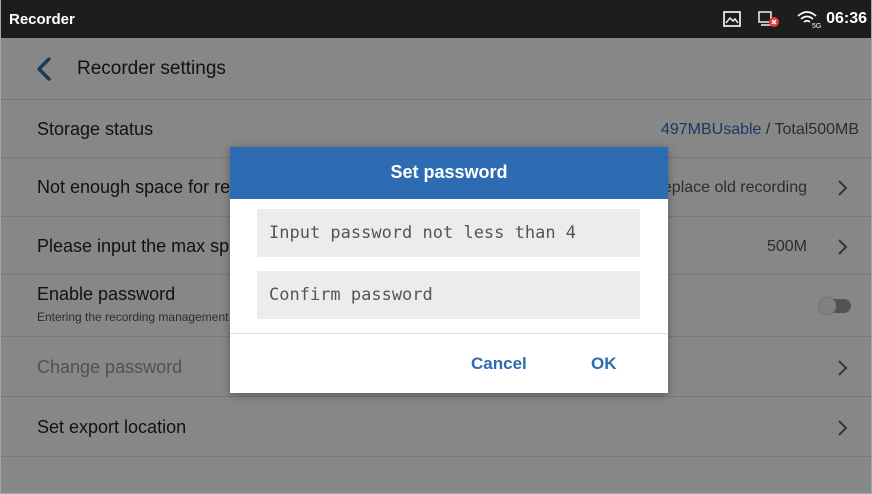 Image resolution: width=872 pixels, height=494 pixels. What do you see at coordinates (448, 233) in the screenshot?
I see `password-input` at bounding box center [448, 233].